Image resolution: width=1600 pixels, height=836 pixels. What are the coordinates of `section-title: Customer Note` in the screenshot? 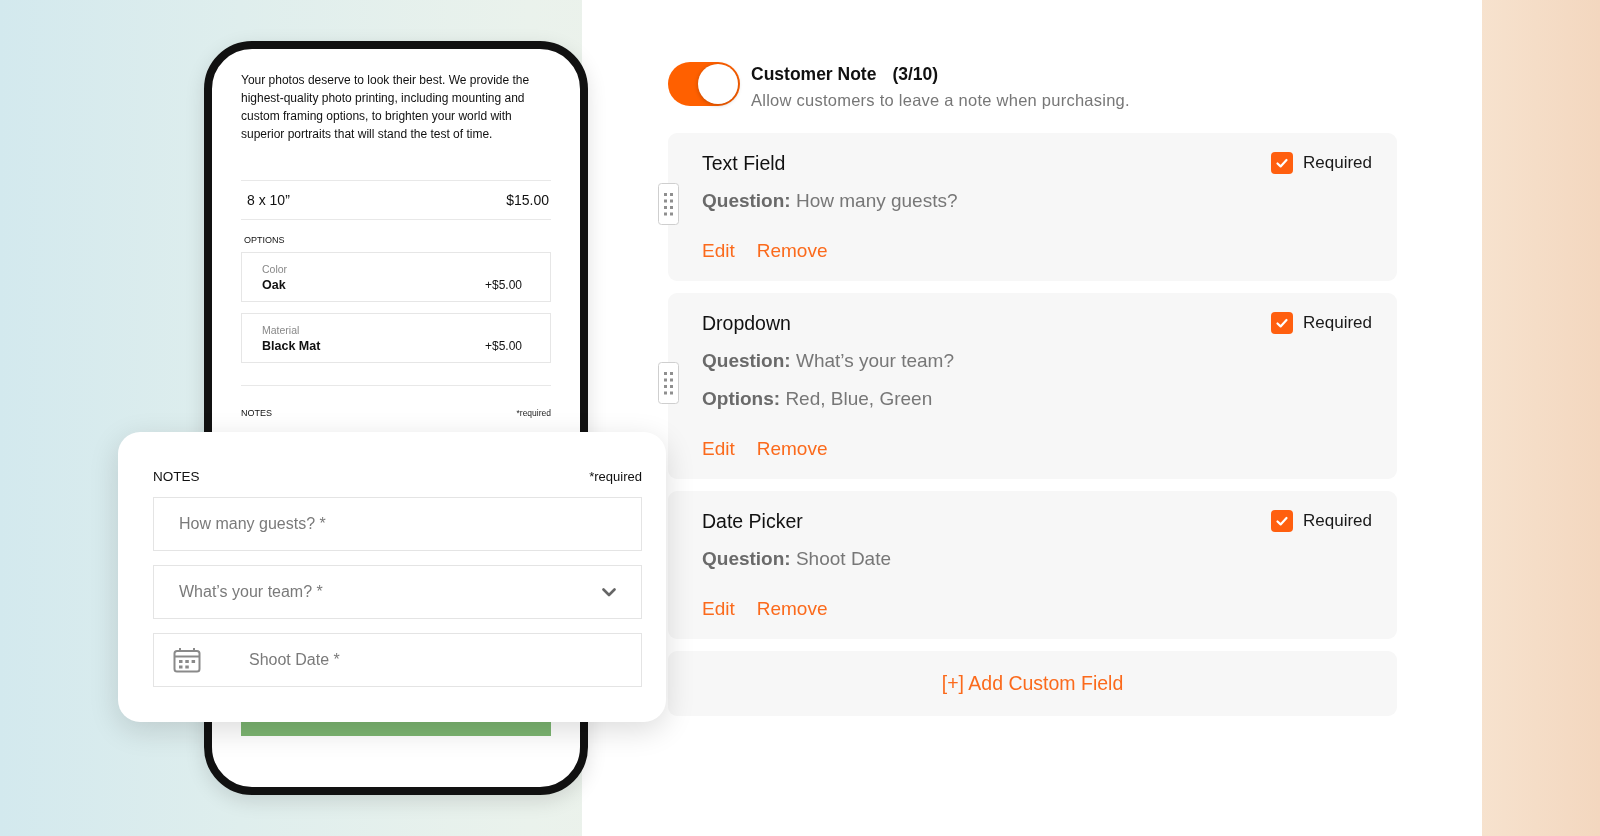 It's located at (814, 74).